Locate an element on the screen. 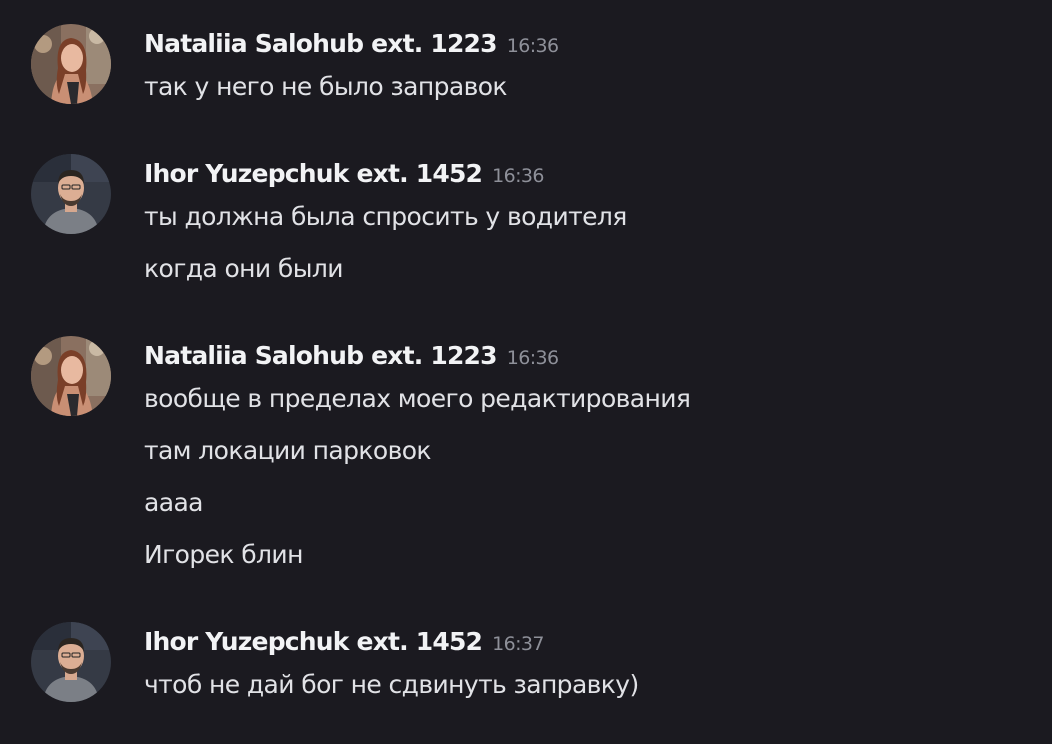 The image size is (1052, 744). message-timestamp: 16:37 is located at coordinates (518, 644).